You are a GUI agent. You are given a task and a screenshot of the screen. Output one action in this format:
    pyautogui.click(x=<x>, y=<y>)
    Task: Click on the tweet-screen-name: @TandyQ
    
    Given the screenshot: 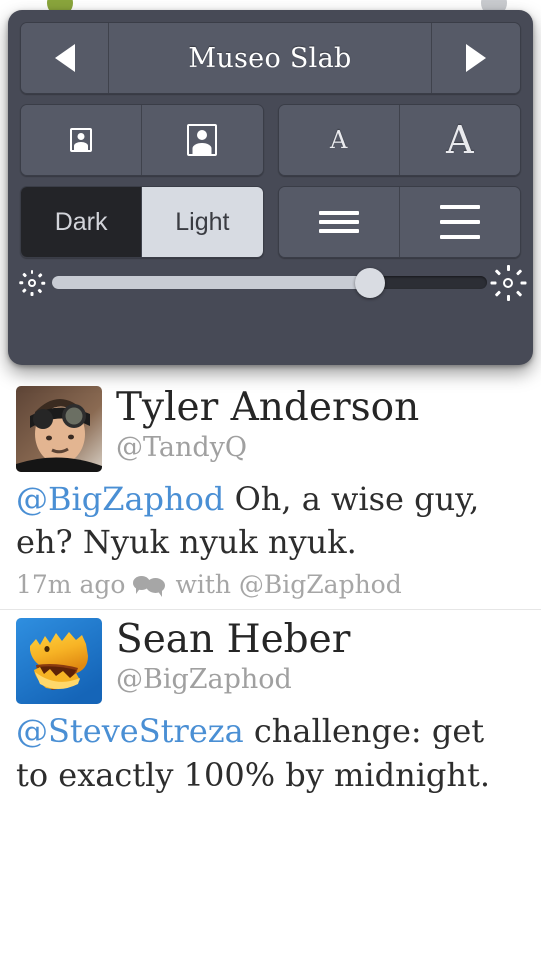 What is the action you would take?
    pyautogui.click(x=267, y=448)
    